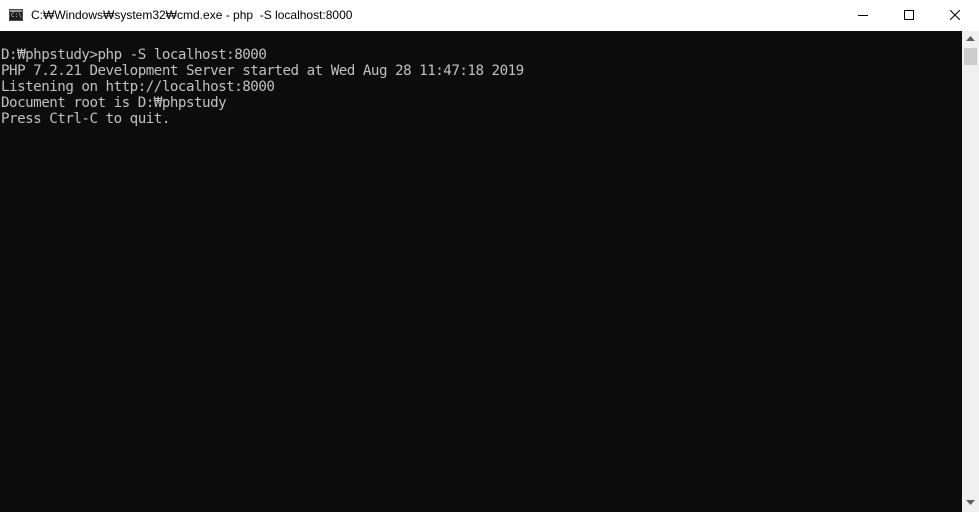 The image size is (979, 512). I want to click on chevron-up-icon, so click(970, 38).